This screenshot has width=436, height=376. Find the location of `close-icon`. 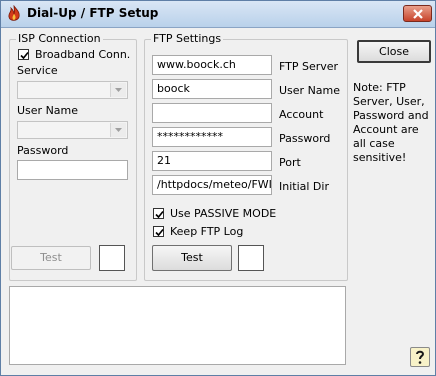

close-icon is located at coordinates (418, 14).